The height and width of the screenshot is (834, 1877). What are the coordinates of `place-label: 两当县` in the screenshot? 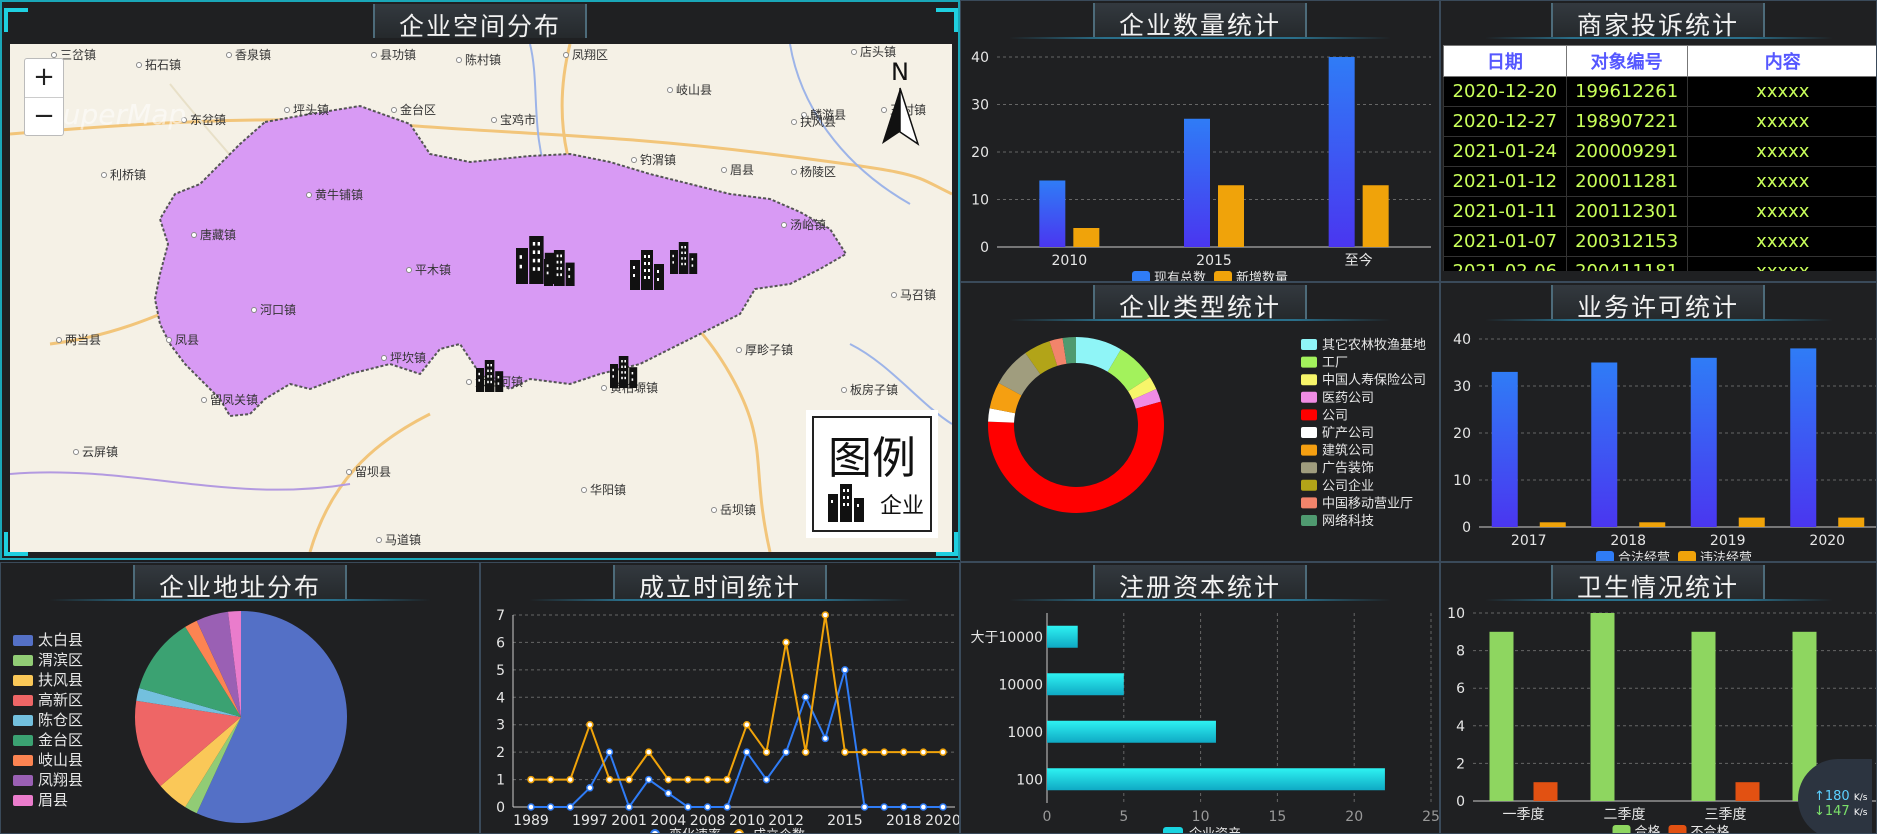 It's located at (83, 340).